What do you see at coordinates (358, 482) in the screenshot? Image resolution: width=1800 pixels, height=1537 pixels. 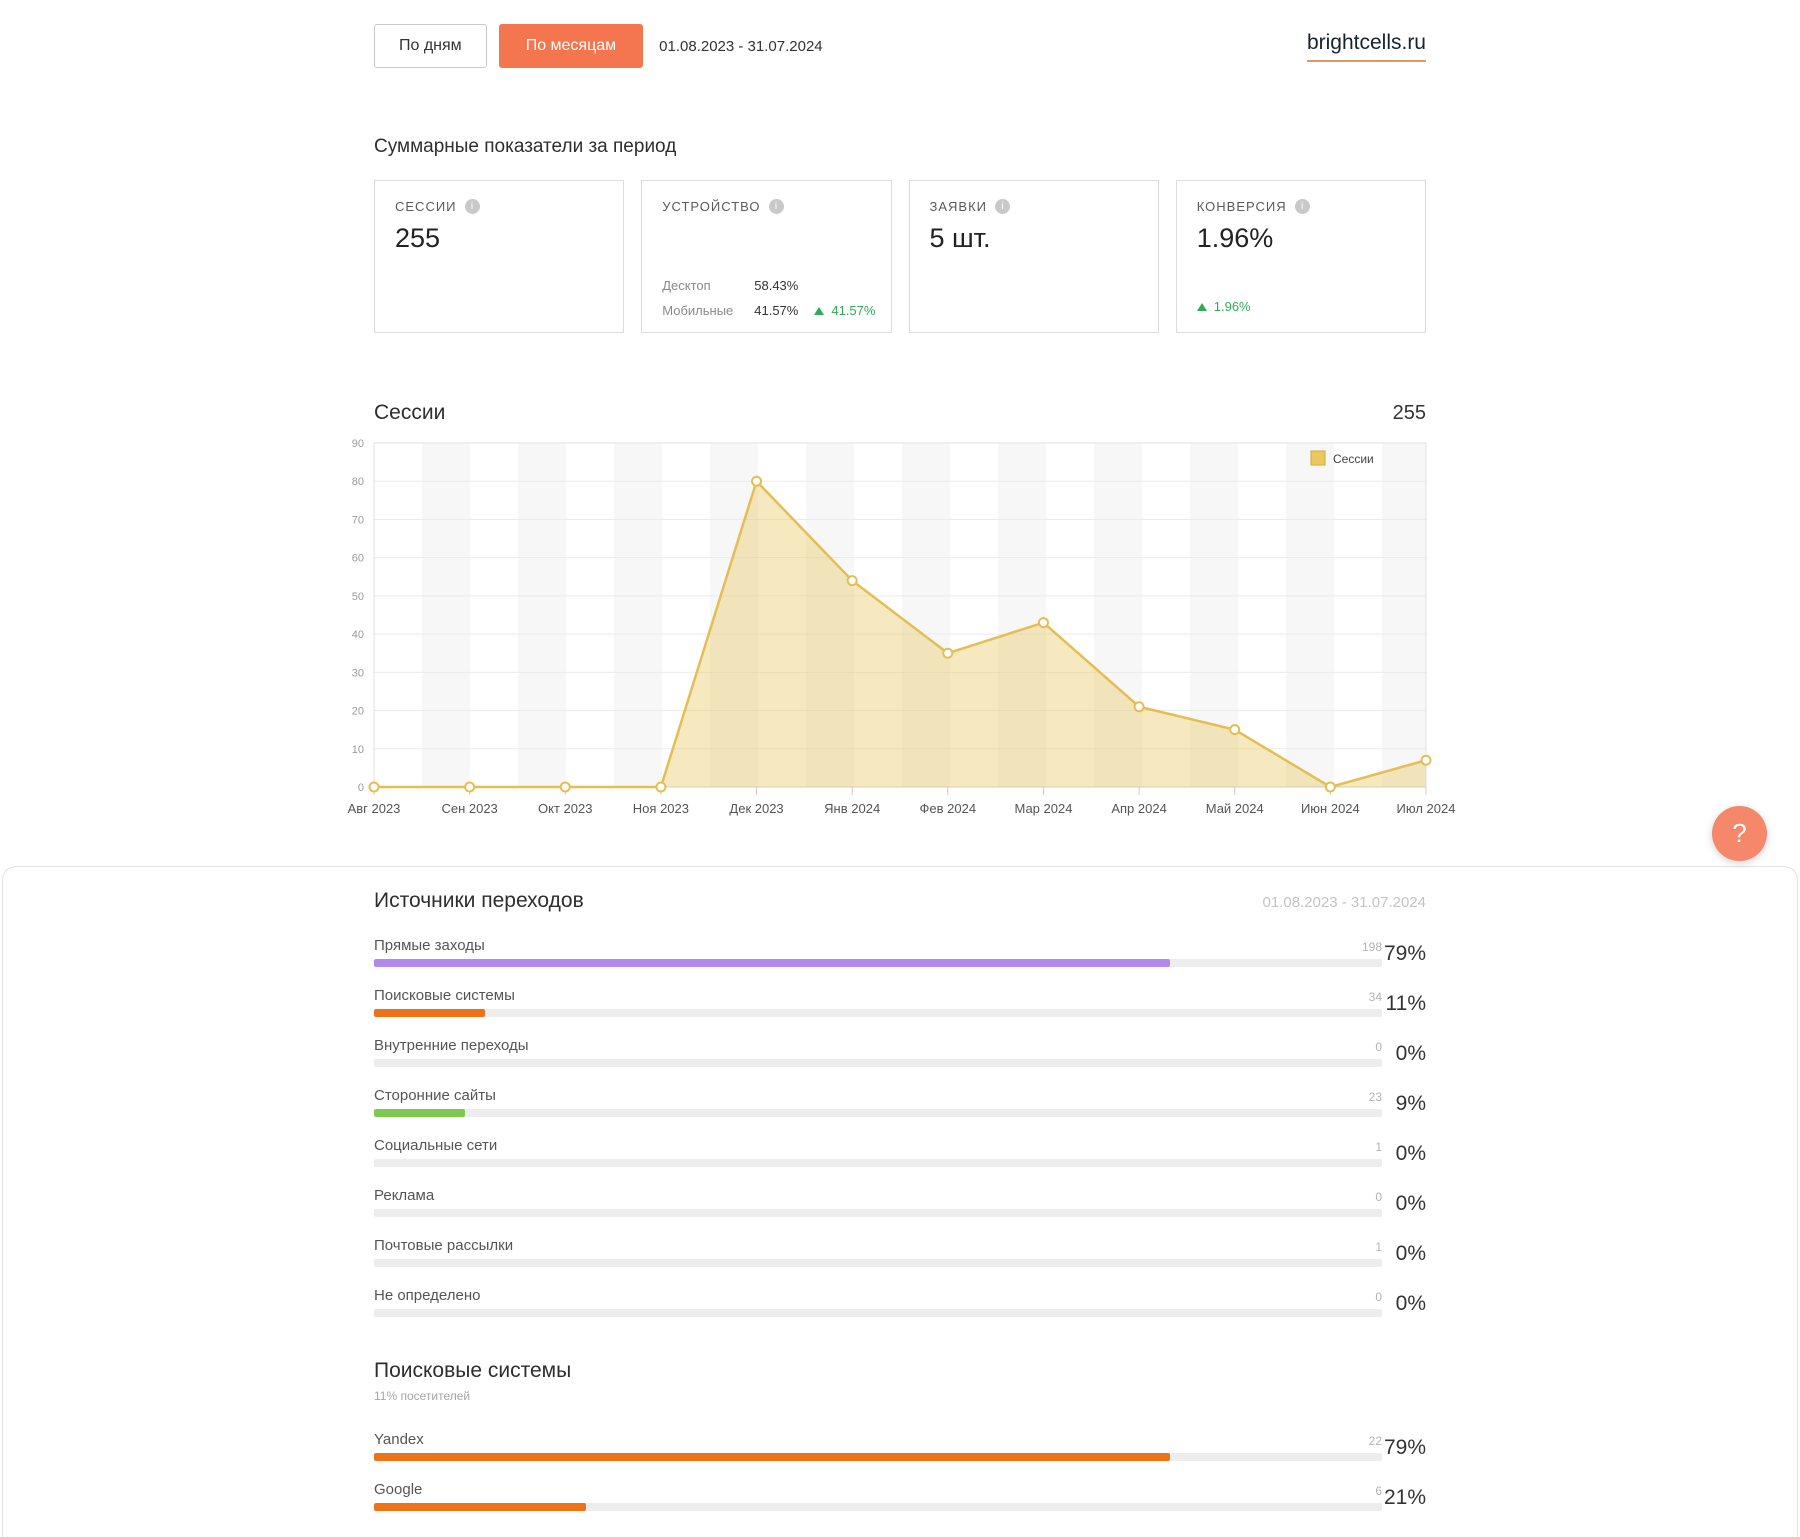 I see `svg-text: 80` at bounding box center [358, 482].